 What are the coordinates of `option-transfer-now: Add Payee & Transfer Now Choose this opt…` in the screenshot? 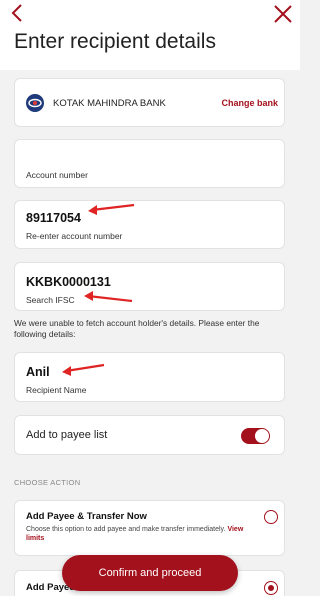 It's located at (149, 528).